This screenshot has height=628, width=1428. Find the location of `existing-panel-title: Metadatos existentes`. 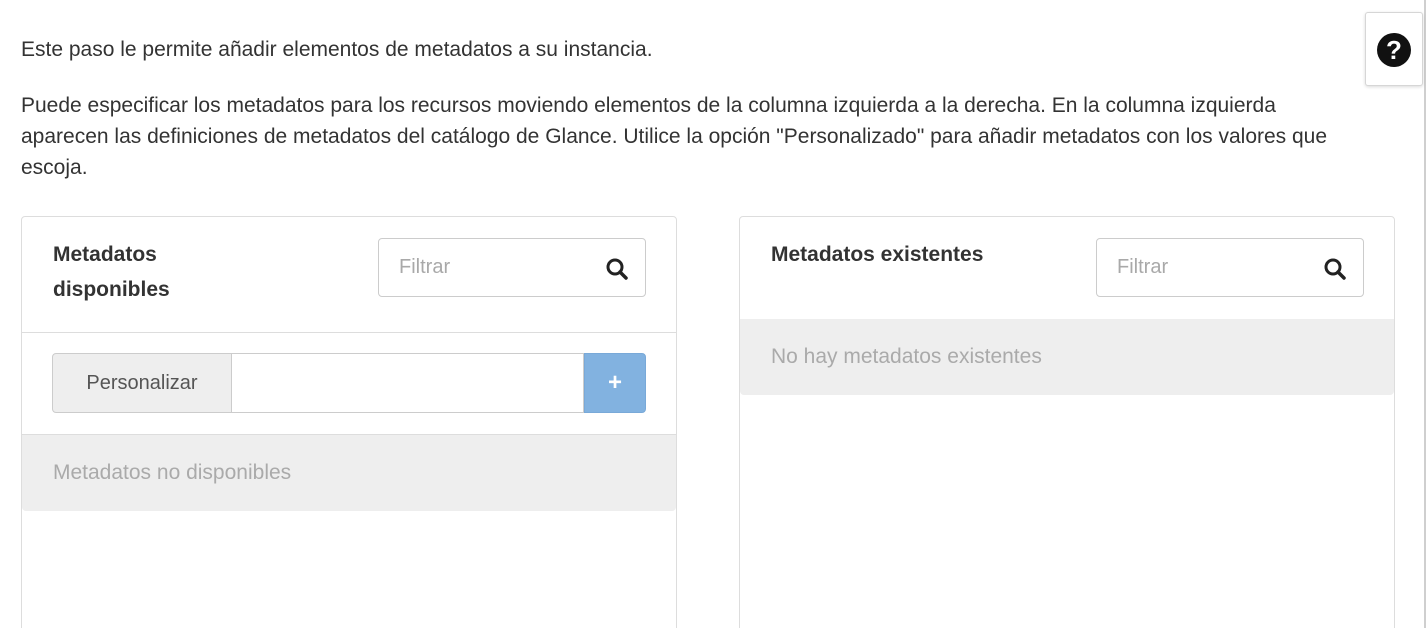

existing-panel-title: Metadatos existentes is located at coordinates (877, 254).